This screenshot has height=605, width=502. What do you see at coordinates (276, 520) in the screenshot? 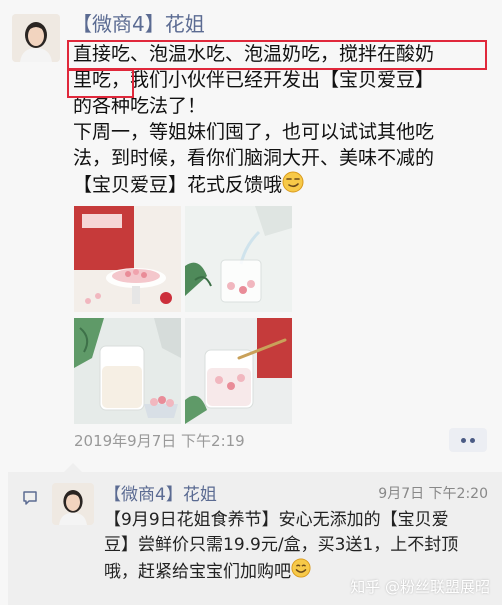
I see `comment-text-line: 【9月9日花姐食养节】安心无添加的【宝贝爱` at bounding box center [276, 520].